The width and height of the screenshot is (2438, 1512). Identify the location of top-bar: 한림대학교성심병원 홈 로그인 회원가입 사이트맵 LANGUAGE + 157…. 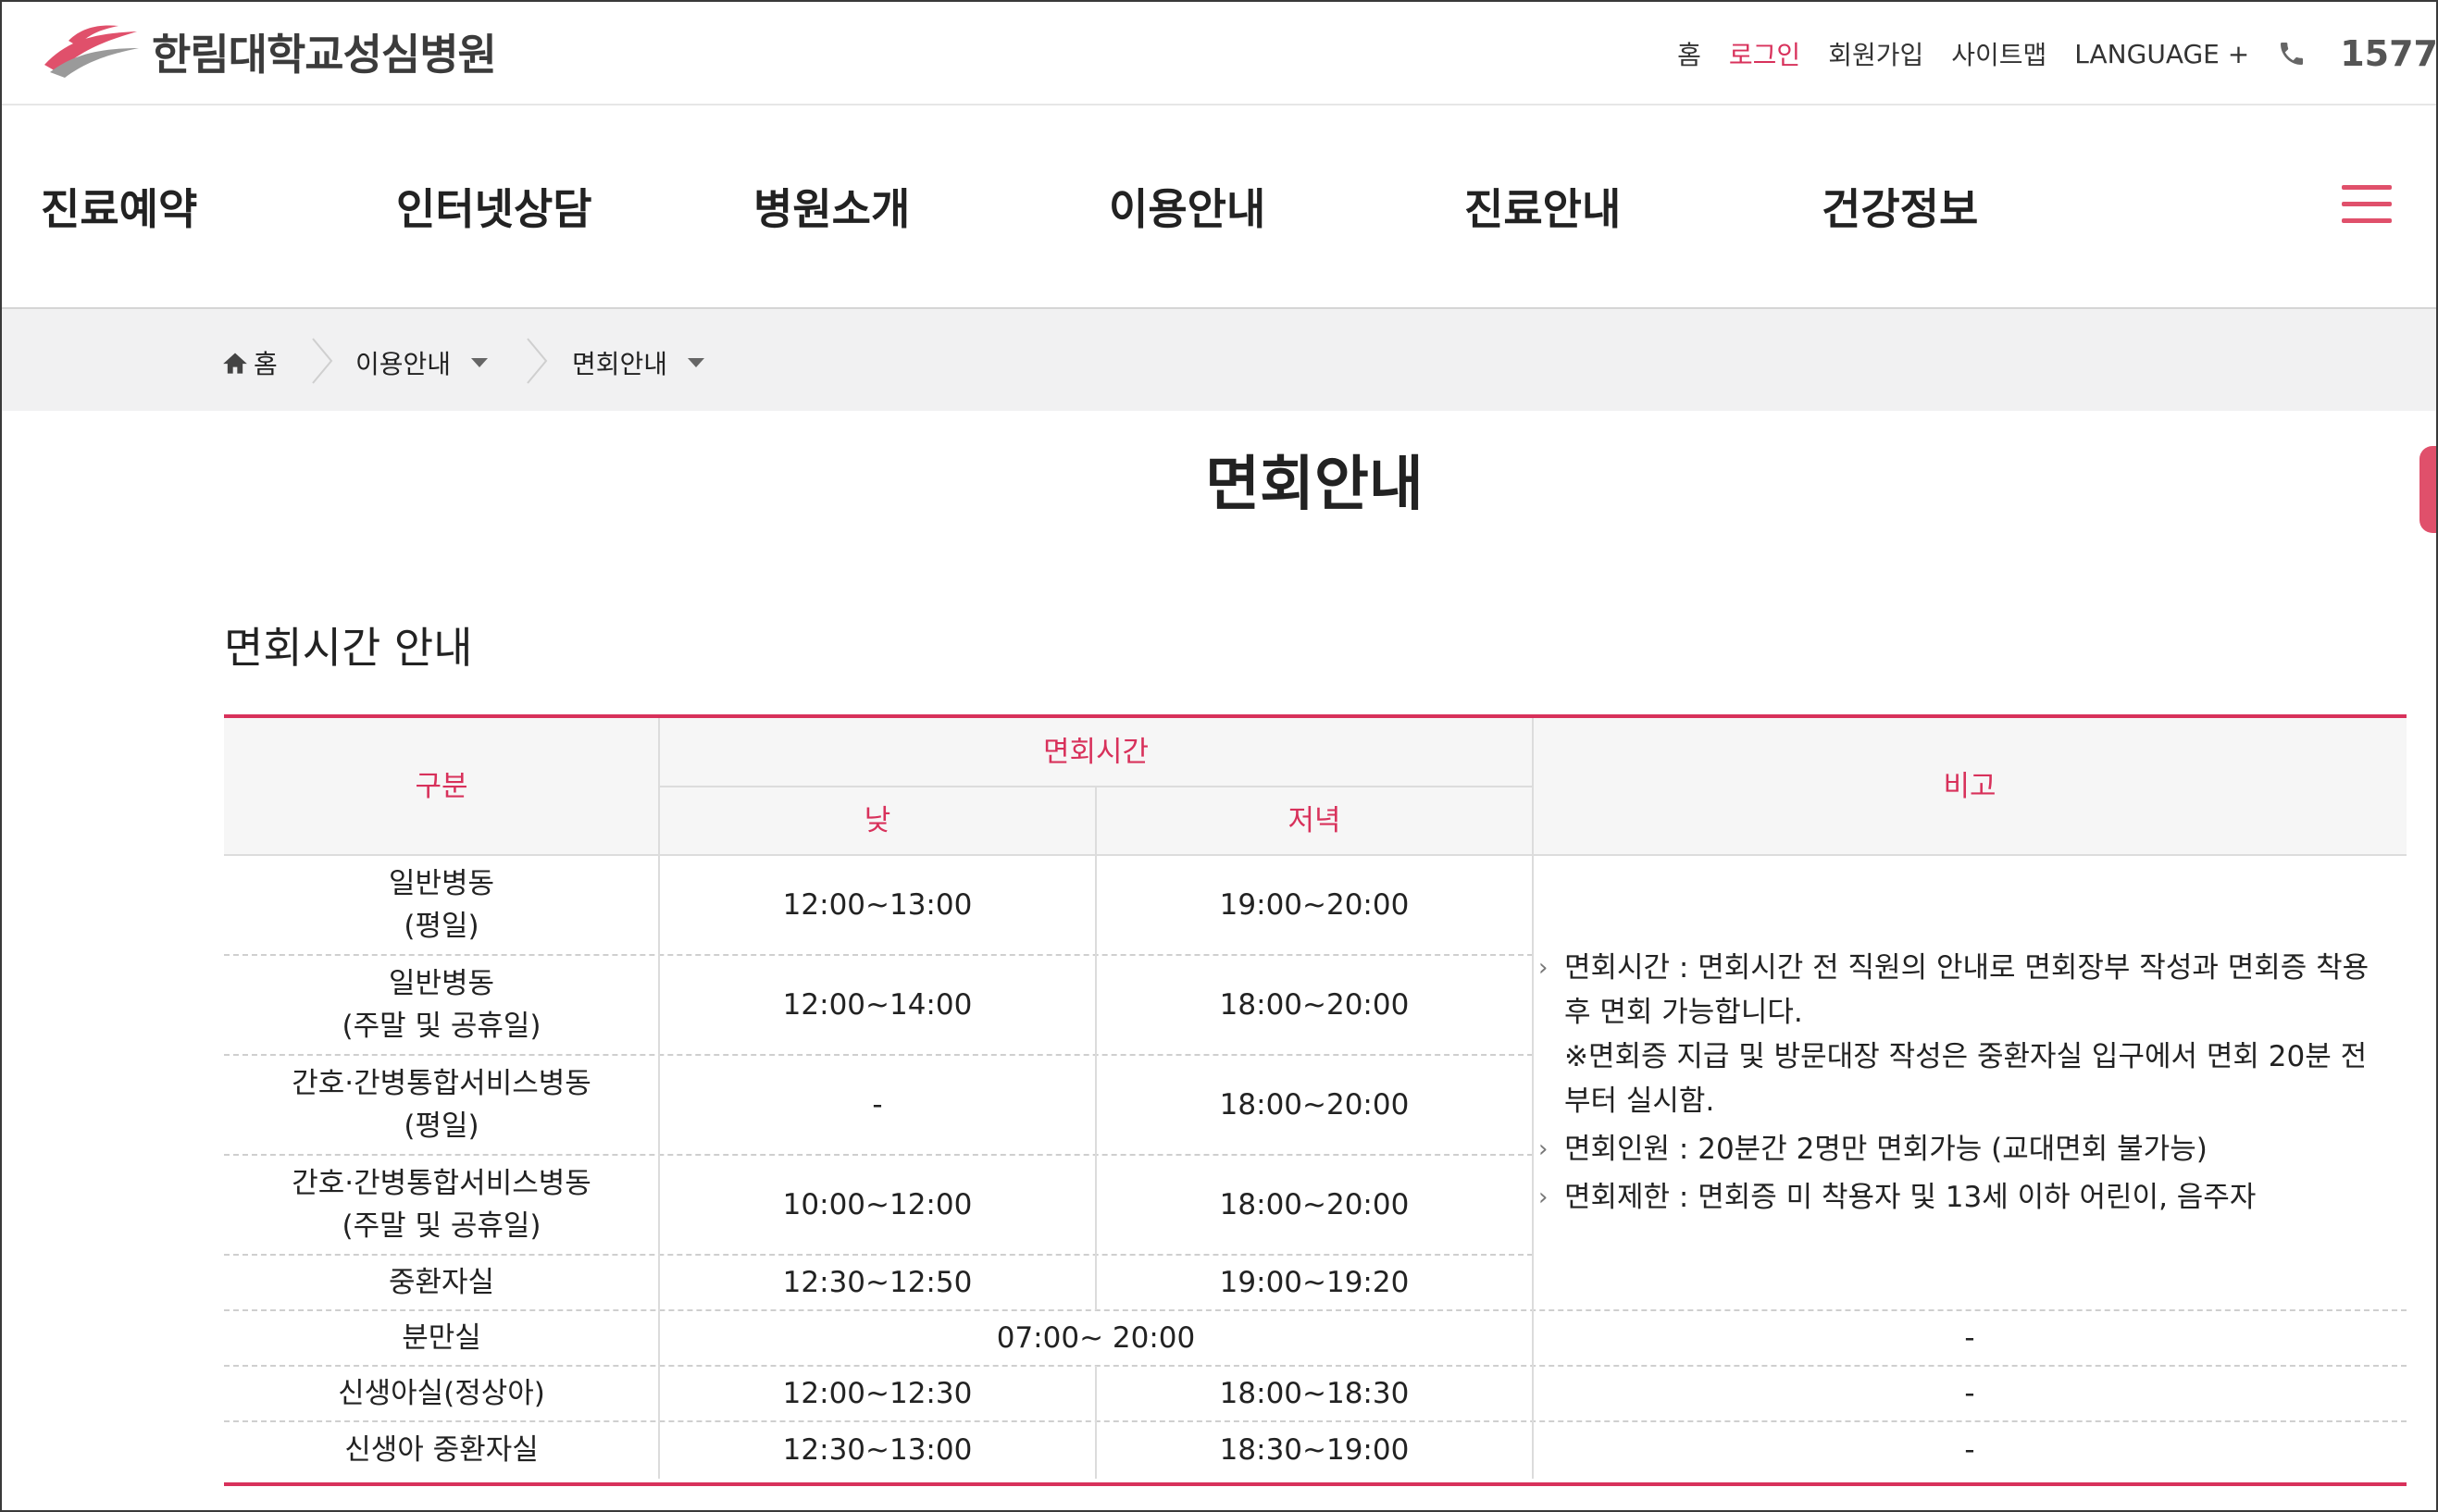
(1219, 52).